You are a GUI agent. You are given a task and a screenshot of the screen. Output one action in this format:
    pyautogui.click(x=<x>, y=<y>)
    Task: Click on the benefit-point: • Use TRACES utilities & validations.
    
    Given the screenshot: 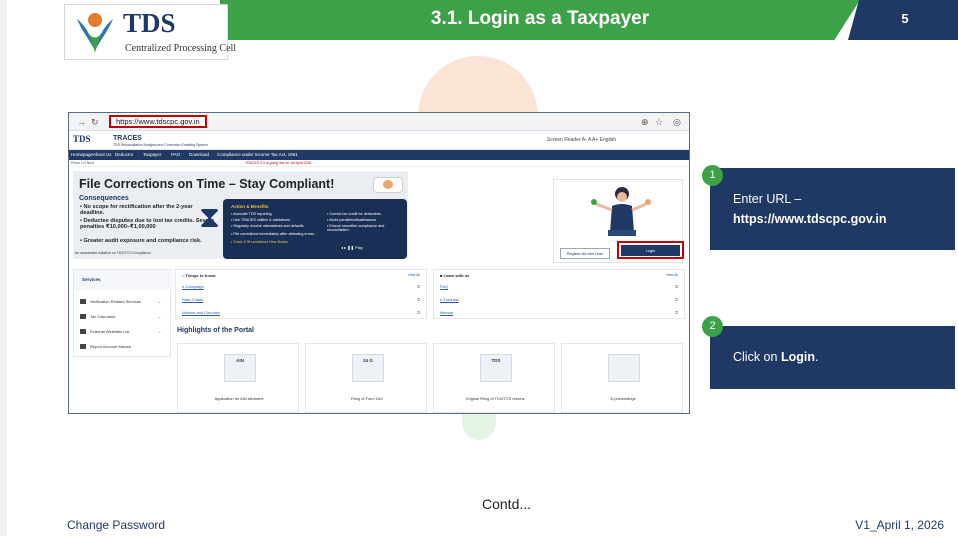 What is the action you would take?
    pyautogui.click(x=261, y=220)
    